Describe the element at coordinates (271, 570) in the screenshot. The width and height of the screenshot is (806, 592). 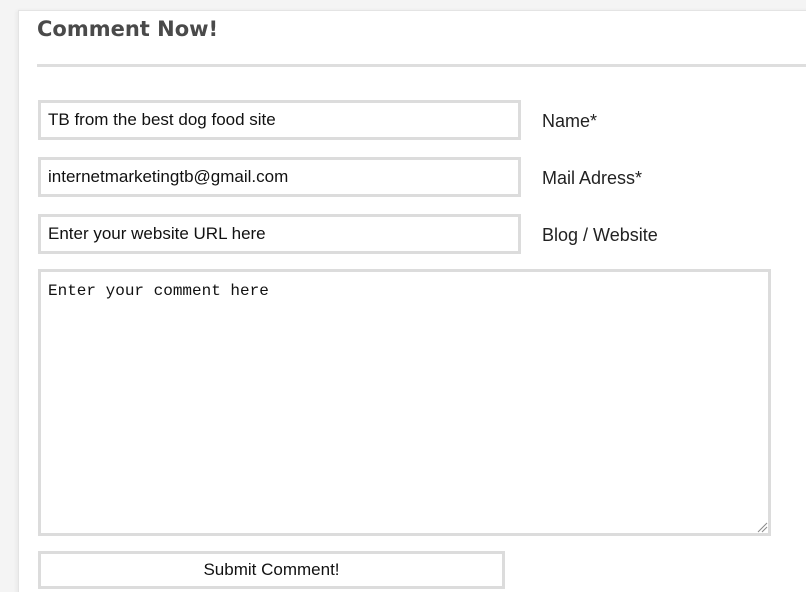
I see `submit-comment-button: Submit Comment!` at that location.